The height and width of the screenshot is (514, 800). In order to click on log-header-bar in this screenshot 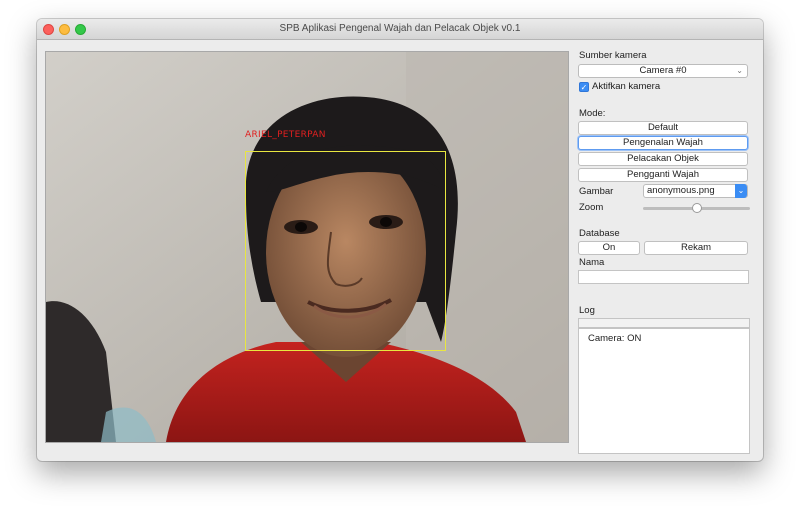, I will do `click(664, 323)`.